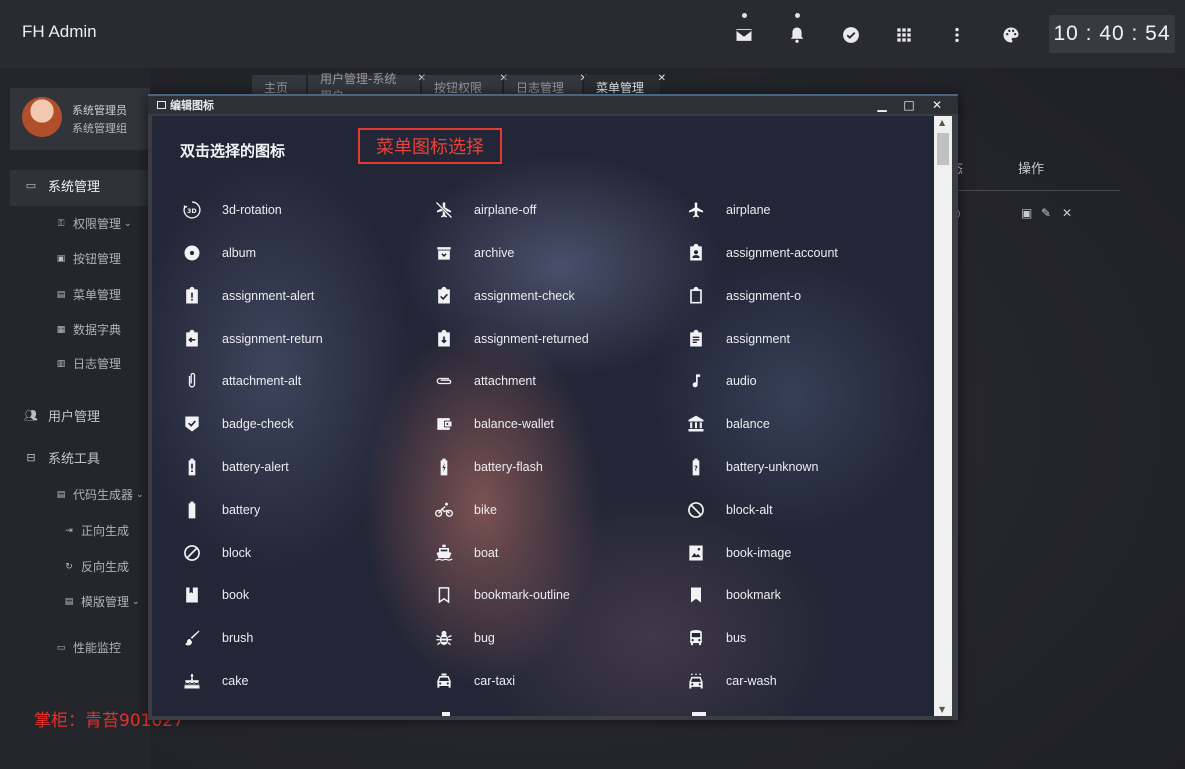 This screenshot has width=1185, height=769. What do you see at coordinates (300, 681) in the screenshot?
I see `icon-option-cake: cake` at bounding box center [300, 681].